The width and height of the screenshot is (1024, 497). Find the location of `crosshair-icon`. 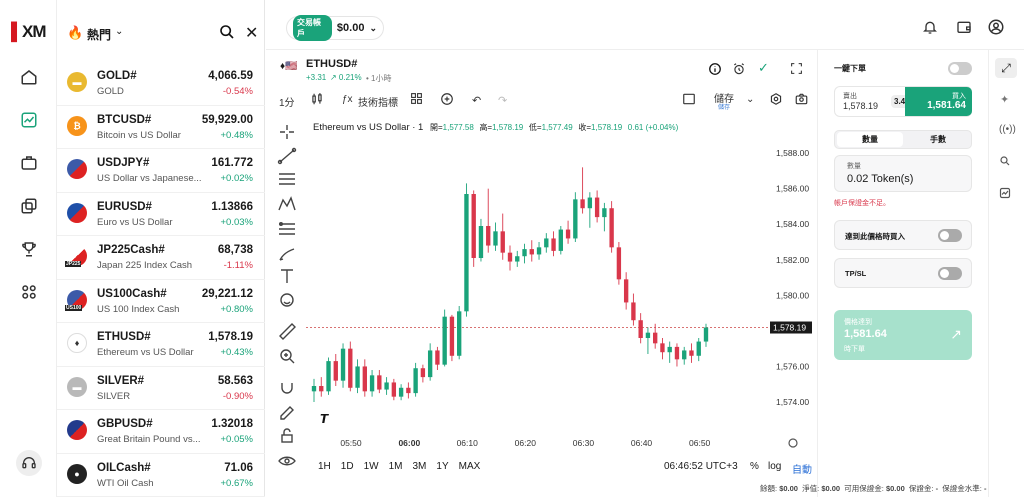

crosshair-icon is located at coordinates (287, 132).